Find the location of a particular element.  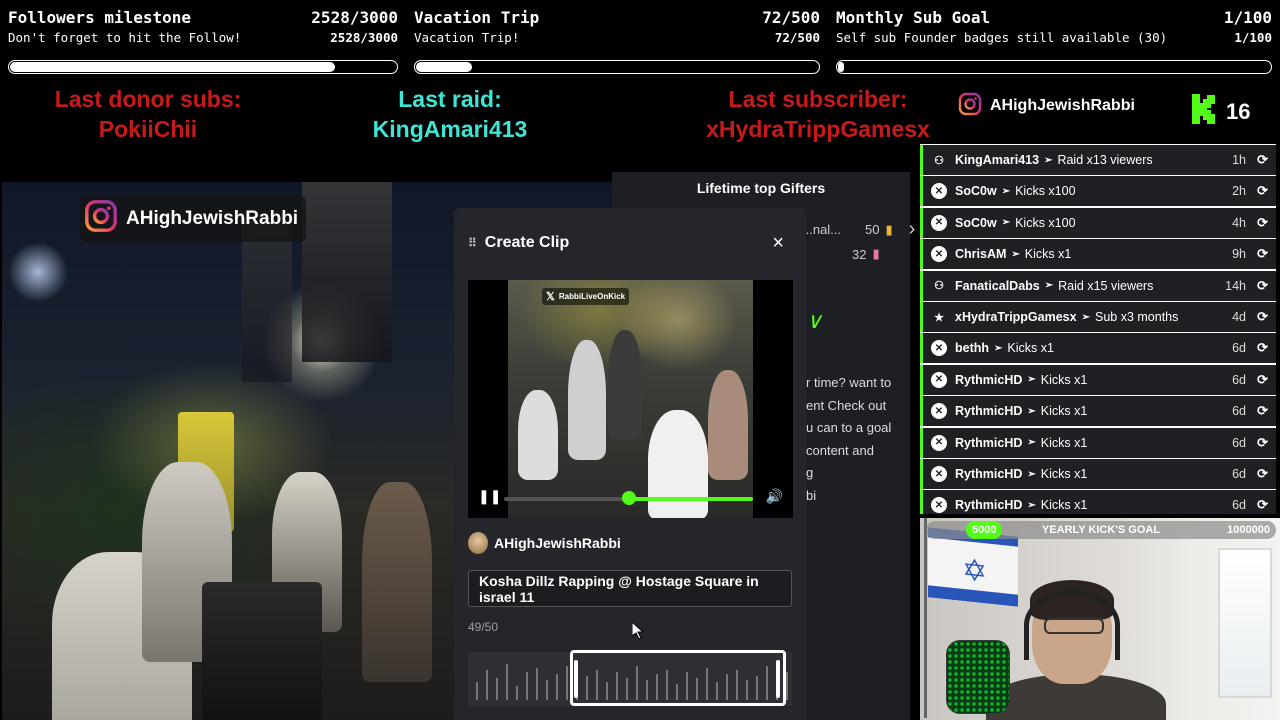

trim-end-handle is located at coordinates (778, 679).